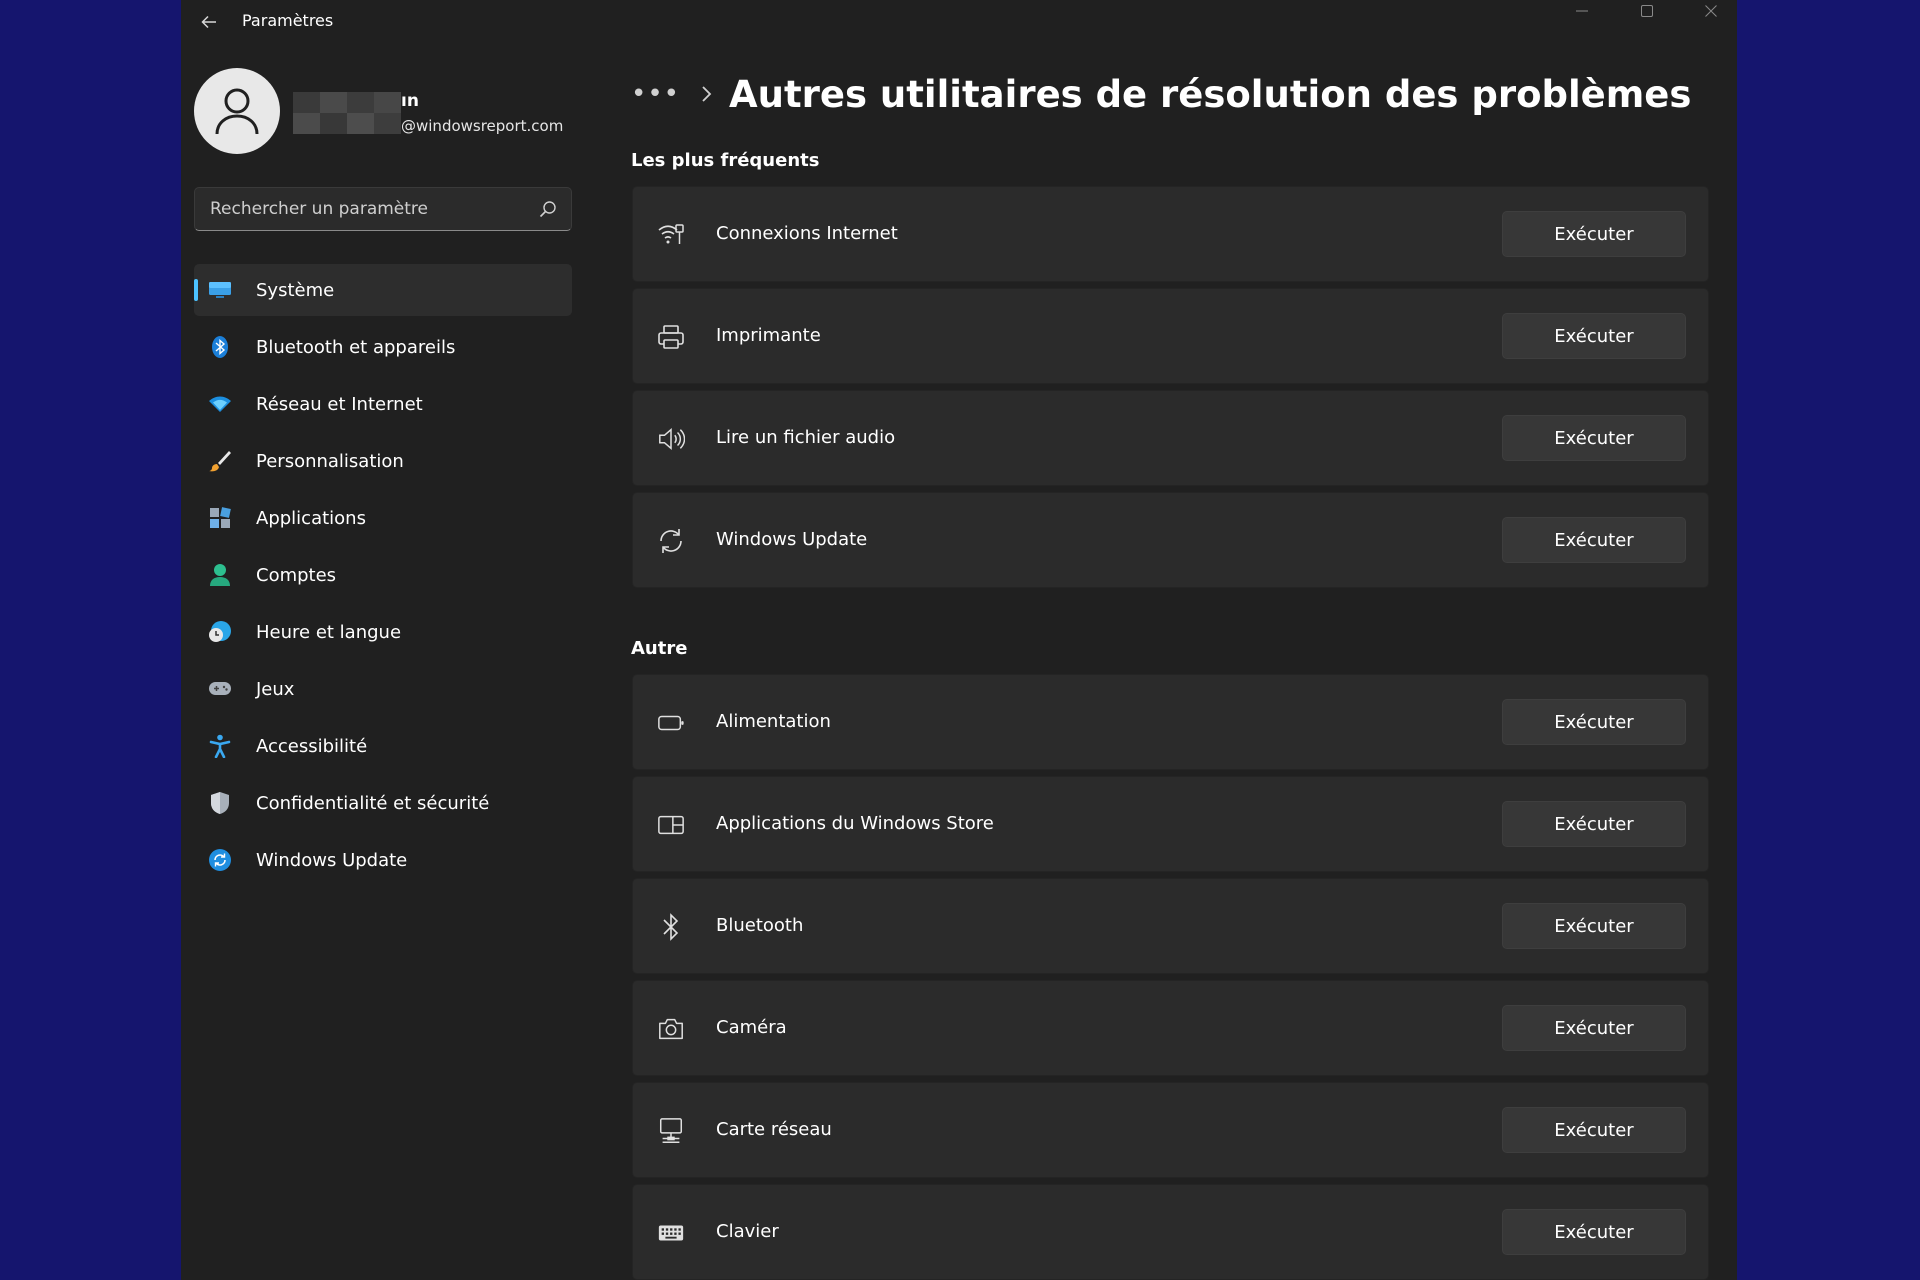 The image size is (1920, 1280). Describe the element at coordinates (671, 541) in the screenshot. I see `refresh-icon` at that location.